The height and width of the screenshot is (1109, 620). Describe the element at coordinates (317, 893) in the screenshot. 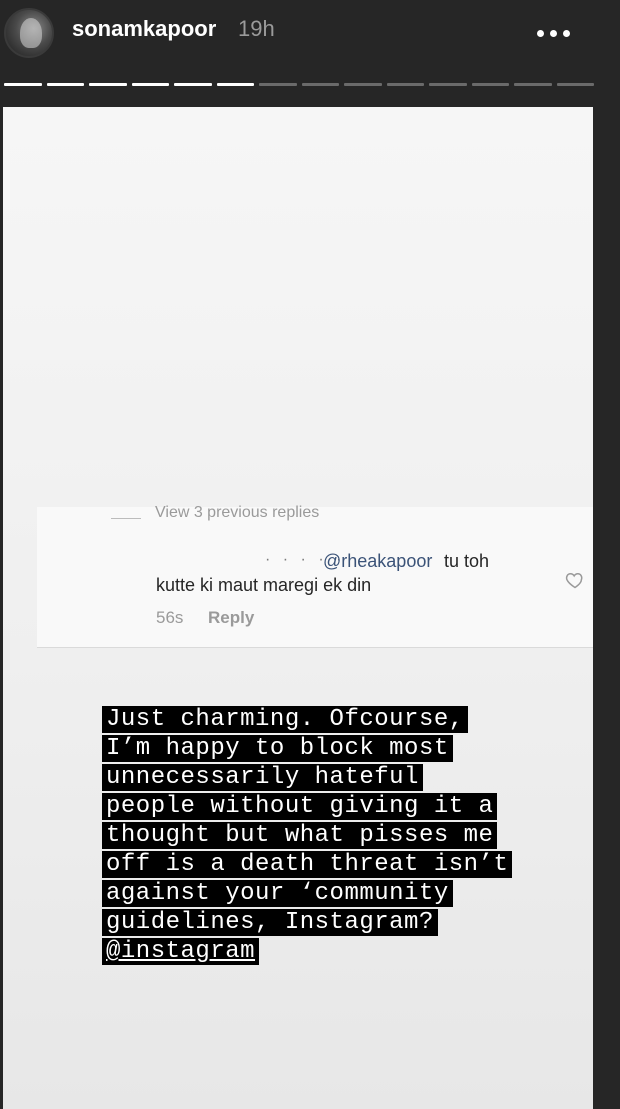

I see `caption-line: against your ‘community` at that location.